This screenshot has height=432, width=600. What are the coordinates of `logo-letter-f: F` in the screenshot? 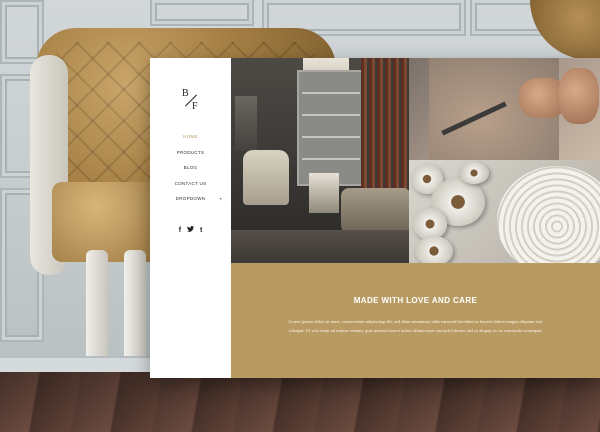 It's located at (195, 106).